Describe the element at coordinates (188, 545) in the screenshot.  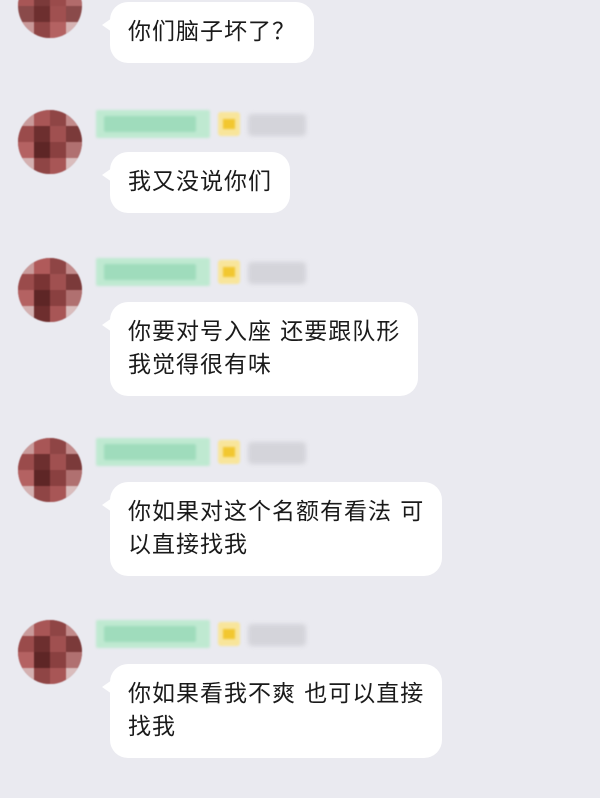
I see `message-text-line: 以直接找我` at that location.